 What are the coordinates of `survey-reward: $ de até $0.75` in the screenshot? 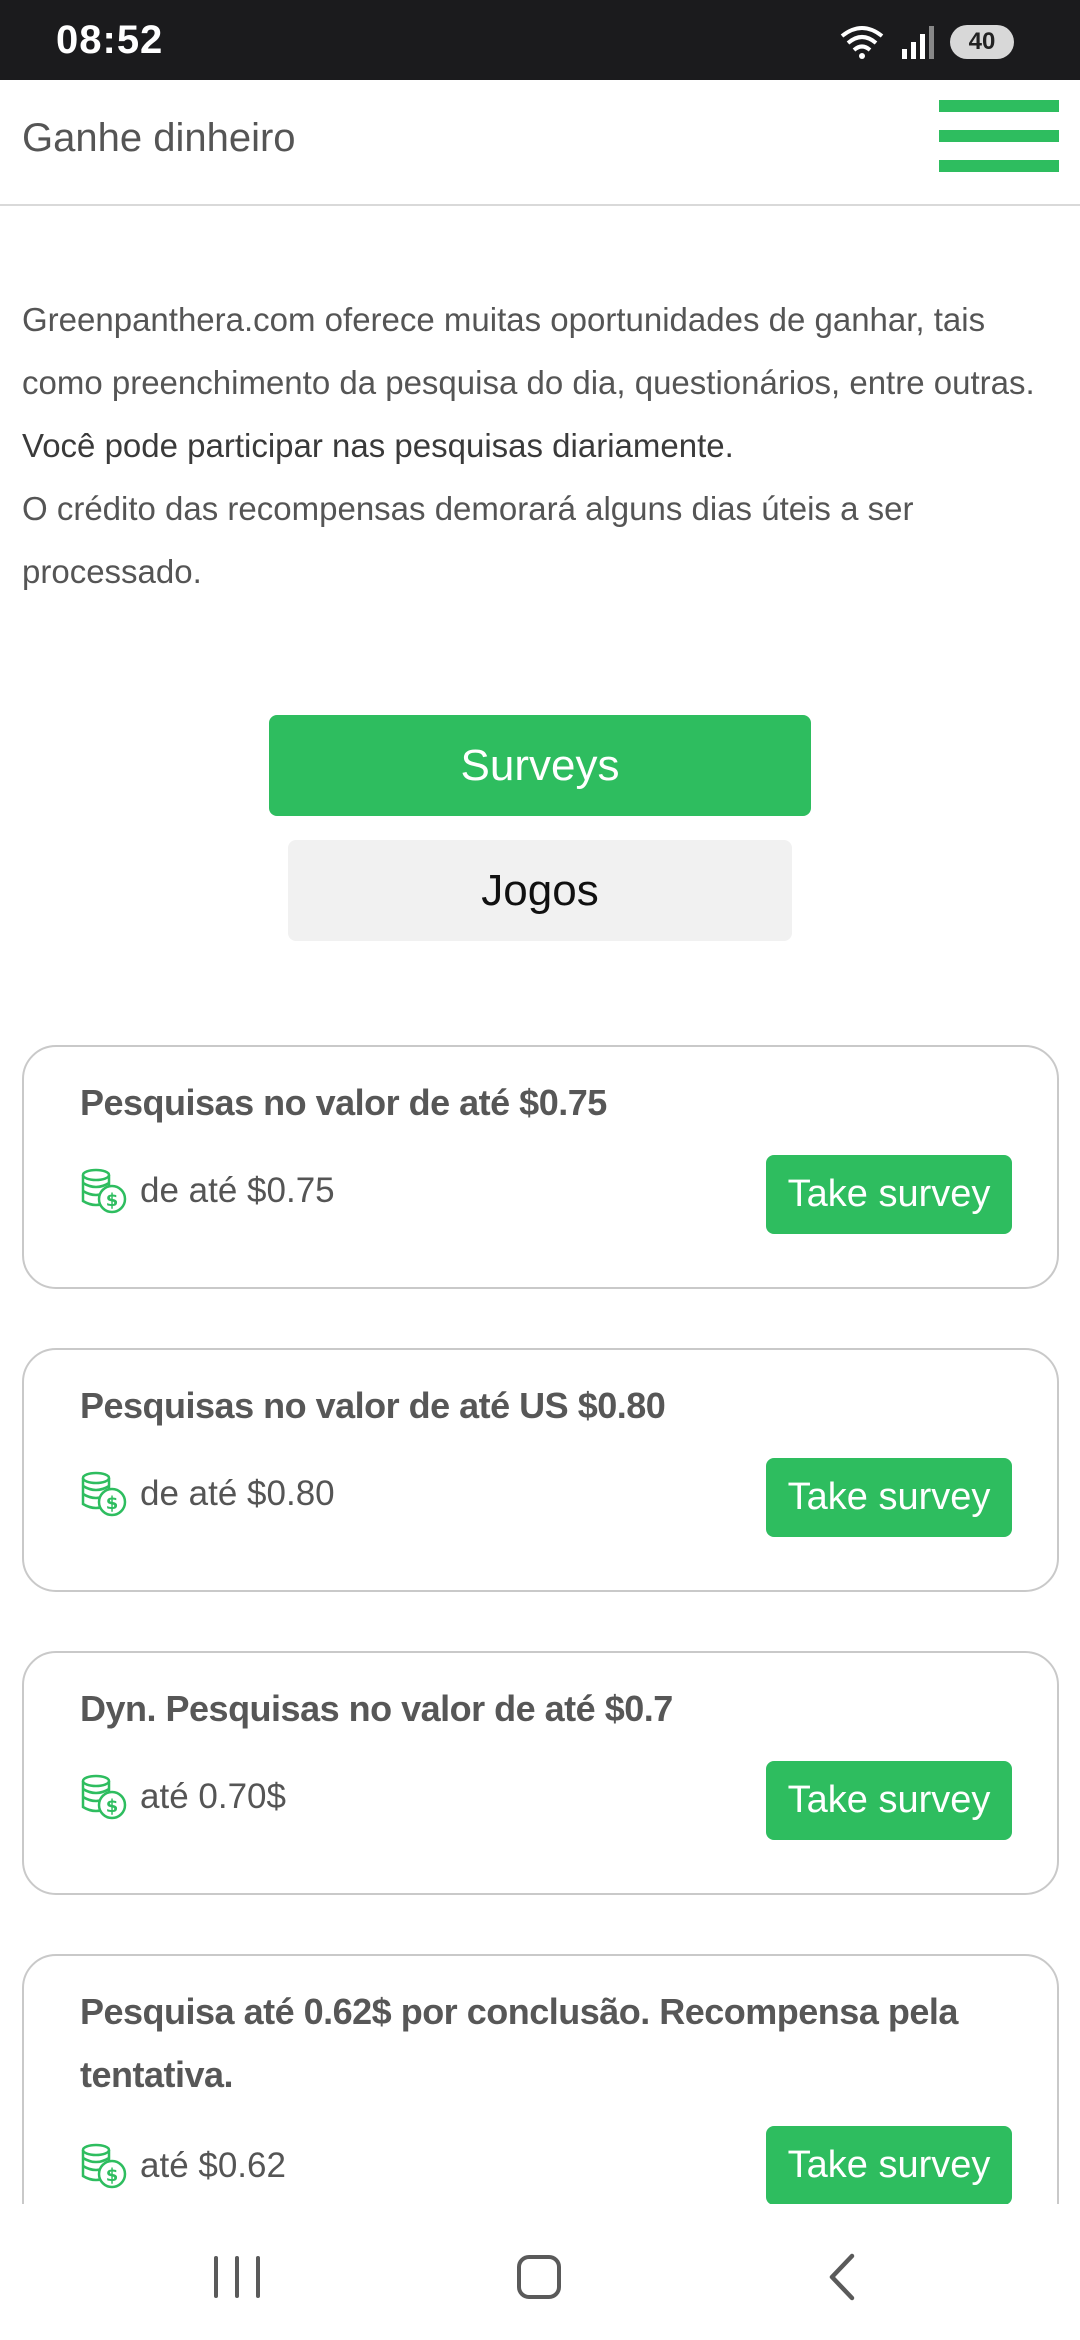 It's located at (207, 1191).